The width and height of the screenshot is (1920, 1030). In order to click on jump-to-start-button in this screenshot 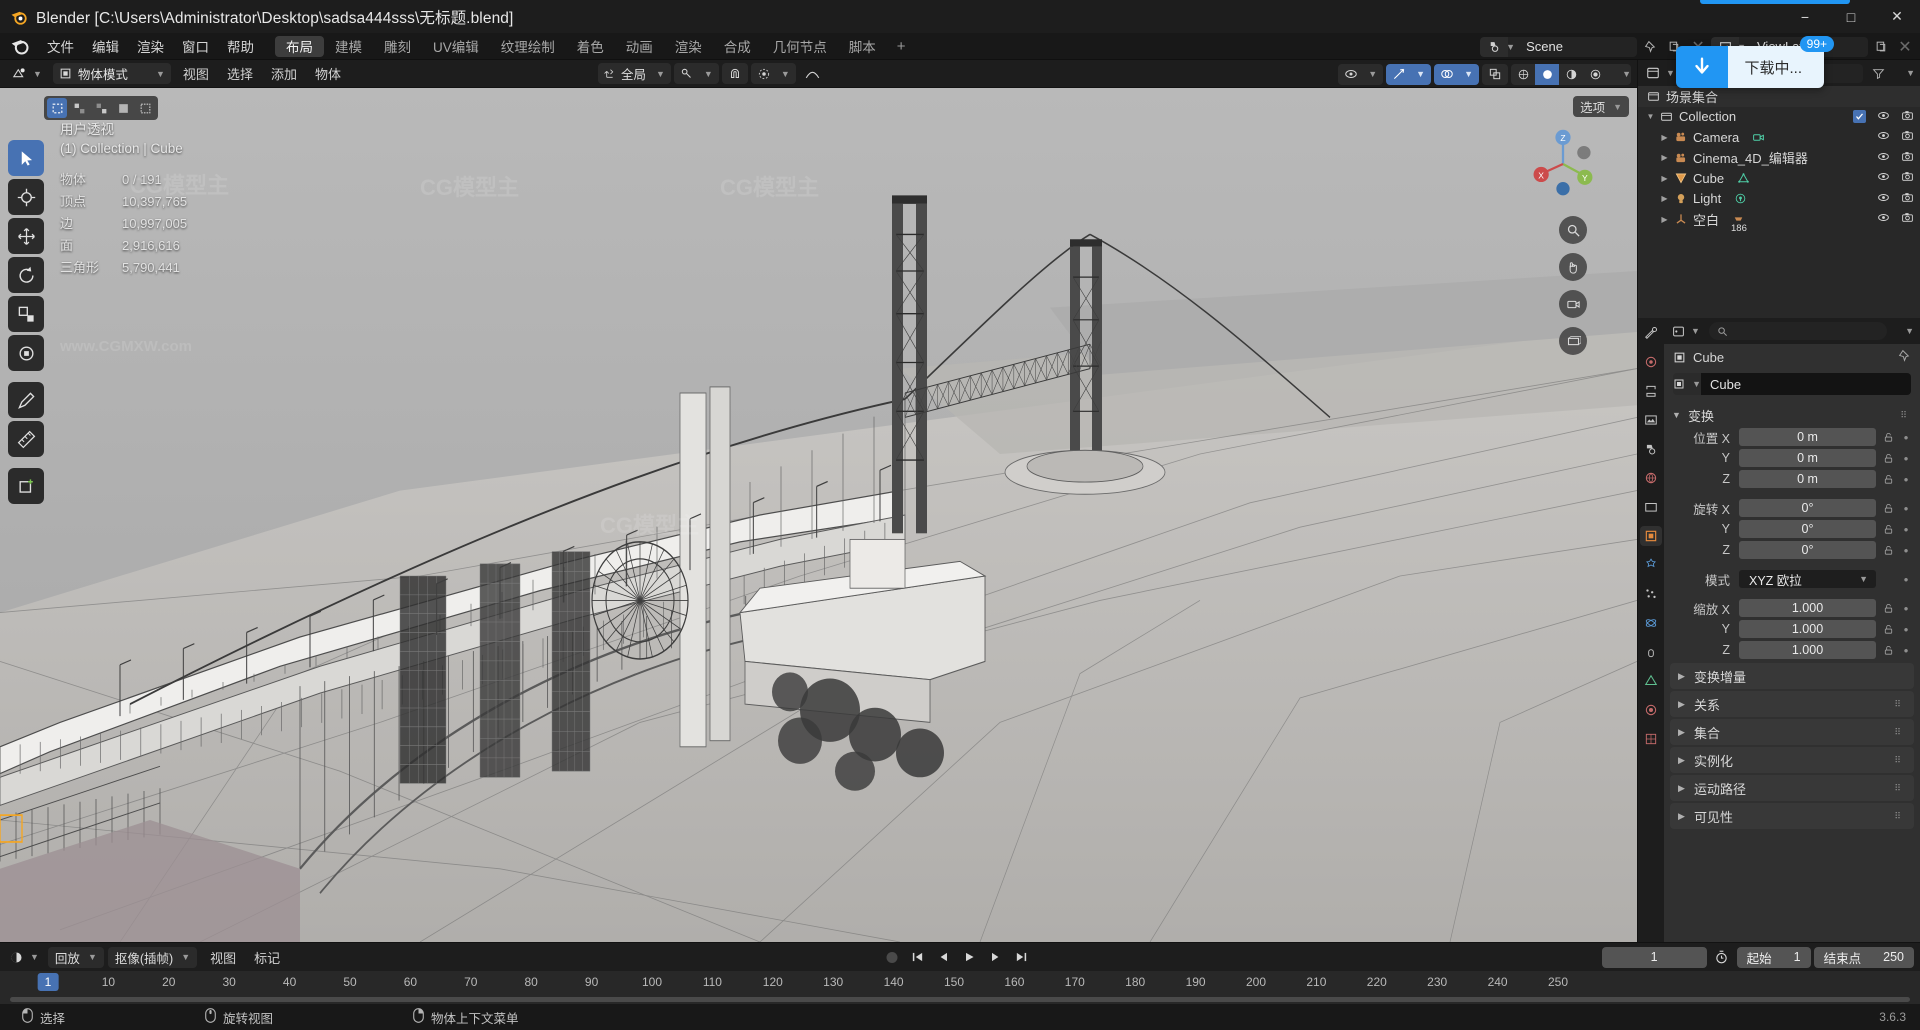, I will do `click(918, 957)`.